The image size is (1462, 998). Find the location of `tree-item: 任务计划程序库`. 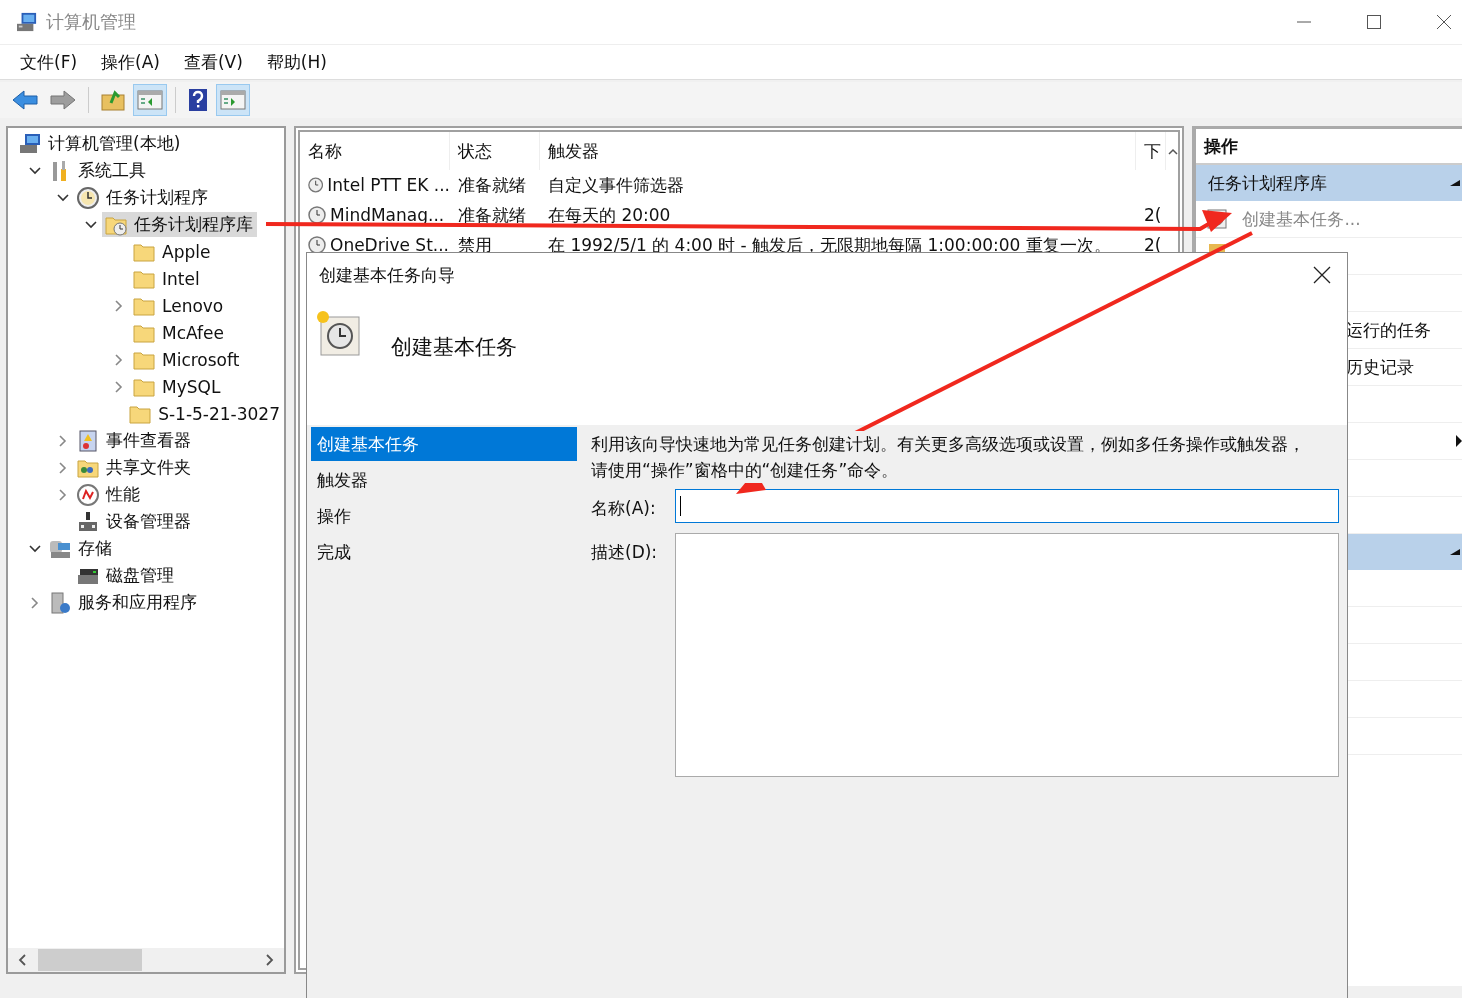

tree-item: 任务计划程序库 is located at coordinates (179, 224).